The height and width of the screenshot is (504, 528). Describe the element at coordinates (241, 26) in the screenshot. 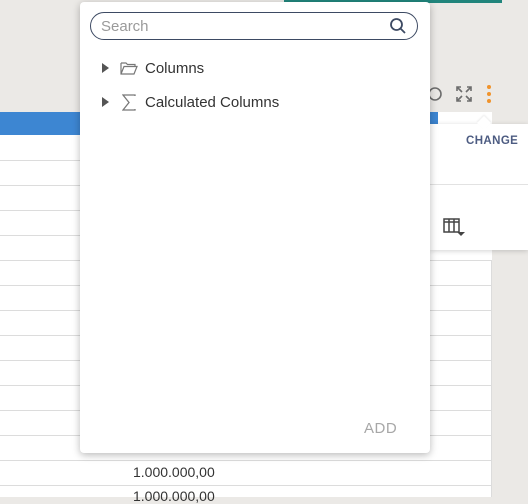

I see `search-input` at that location.